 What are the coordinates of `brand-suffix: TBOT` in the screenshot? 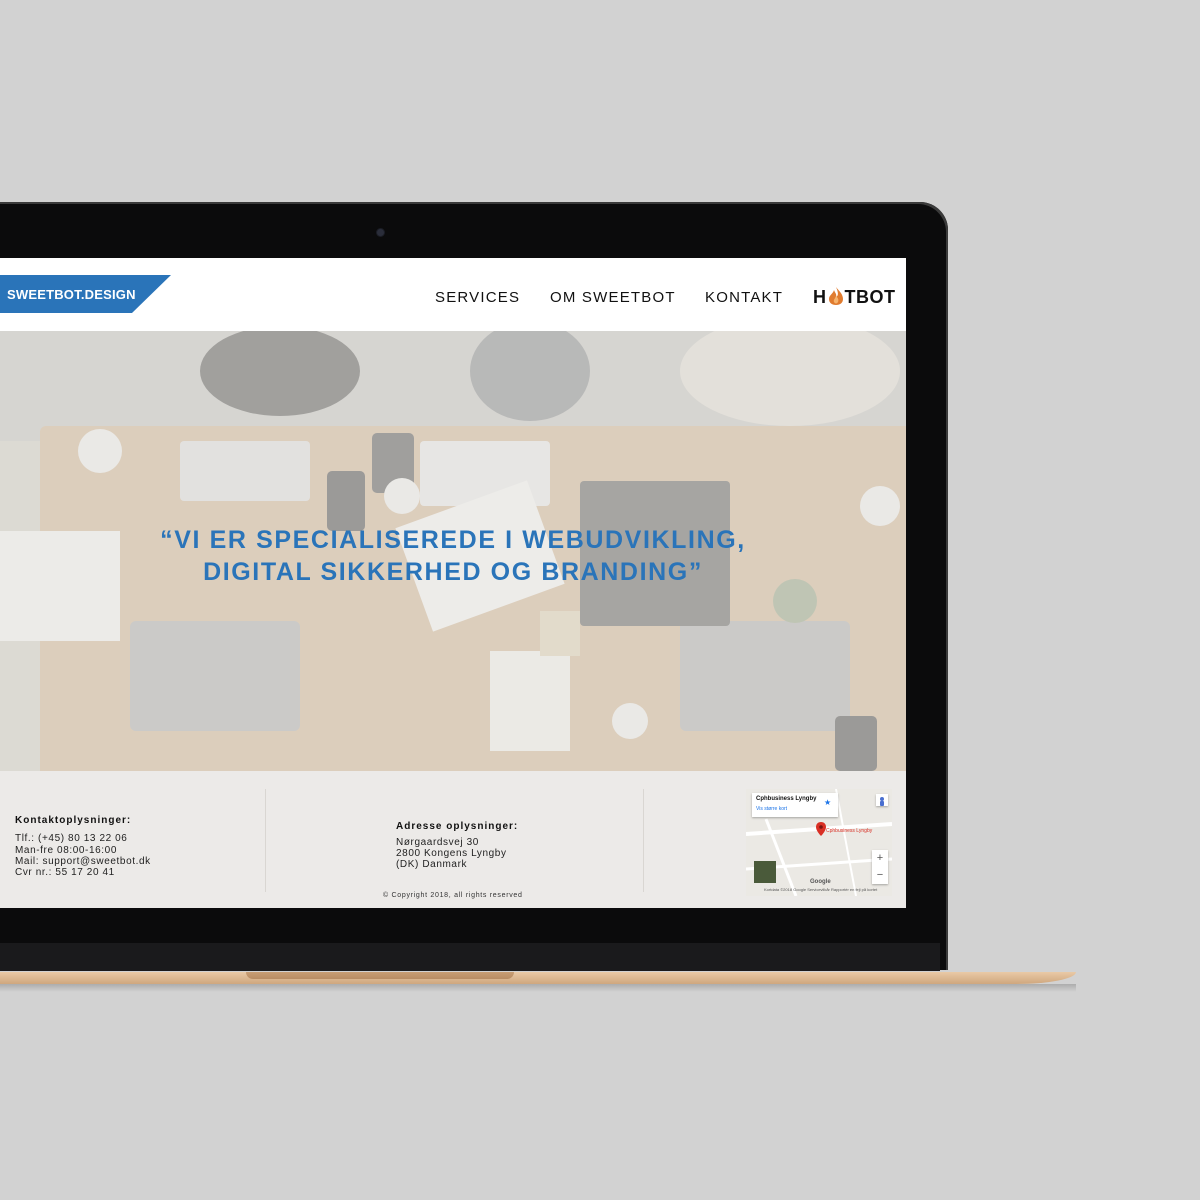 It's located at (870, 297).